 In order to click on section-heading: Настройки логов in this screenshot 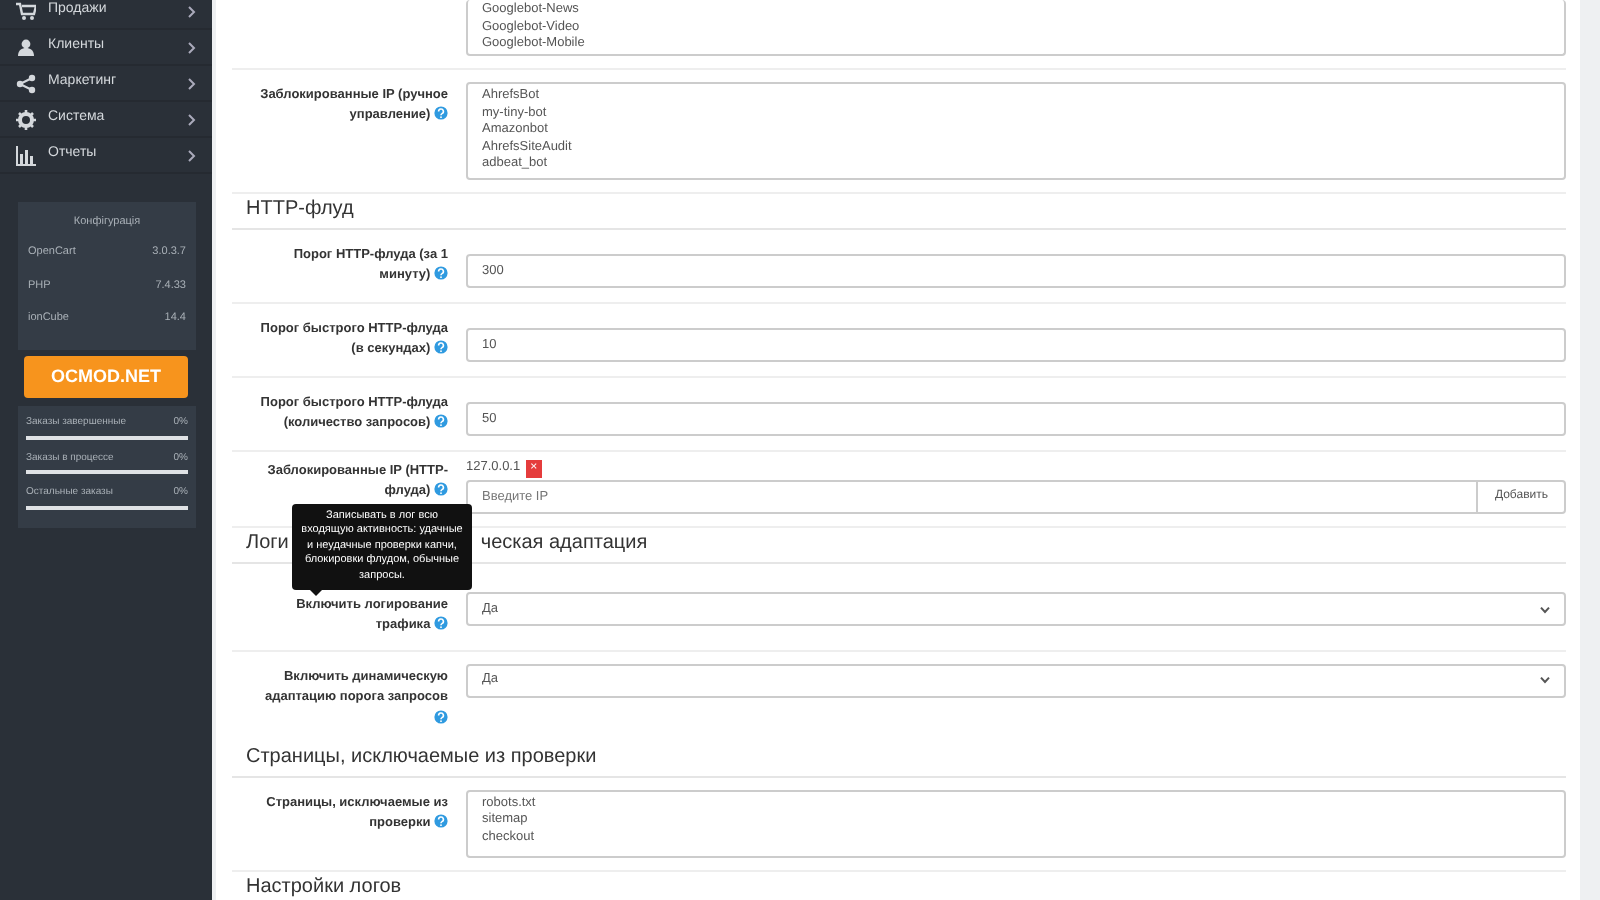, I will do `click(324, 887)`.